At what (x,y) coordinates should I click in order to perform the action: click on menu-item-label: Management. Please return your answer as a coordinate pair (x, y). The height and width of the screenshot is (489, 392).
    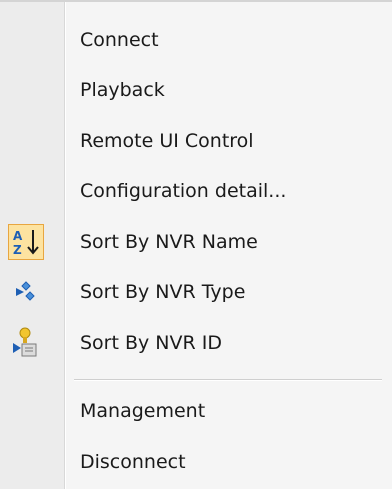
    Looking at the image, I should click on (143, 411).